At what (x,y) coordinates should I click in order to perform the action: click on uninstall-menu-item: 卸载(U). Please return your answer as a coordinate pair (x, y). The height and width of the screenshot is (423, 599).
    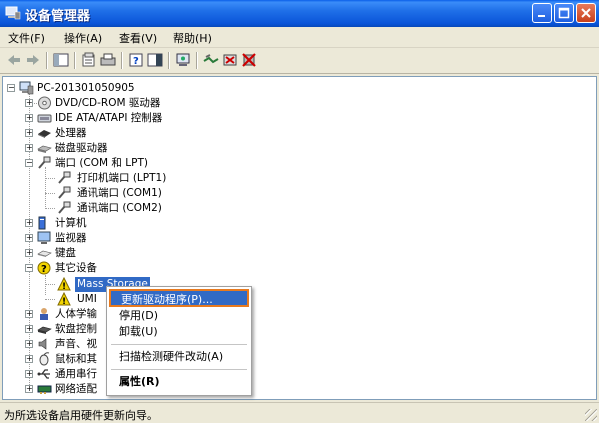
    Looking at the image, I should click on (179, 332).